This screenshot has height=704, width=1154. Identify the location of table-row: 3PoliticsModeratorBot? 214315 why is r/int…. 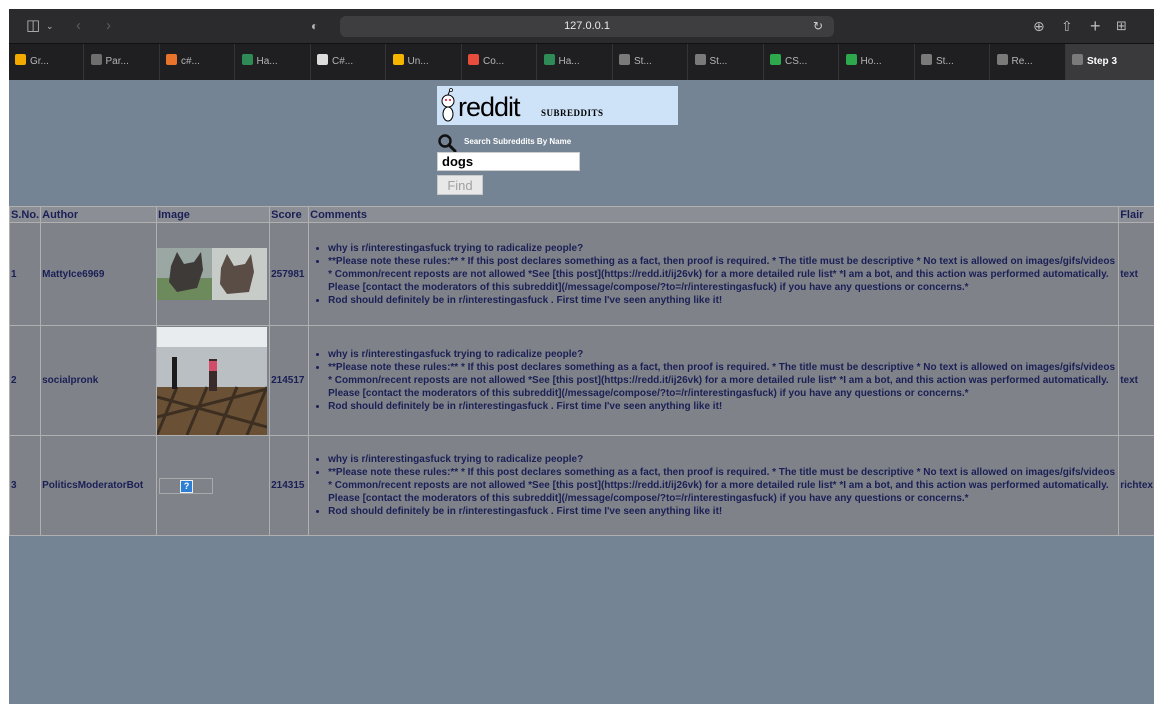
(581, 485).